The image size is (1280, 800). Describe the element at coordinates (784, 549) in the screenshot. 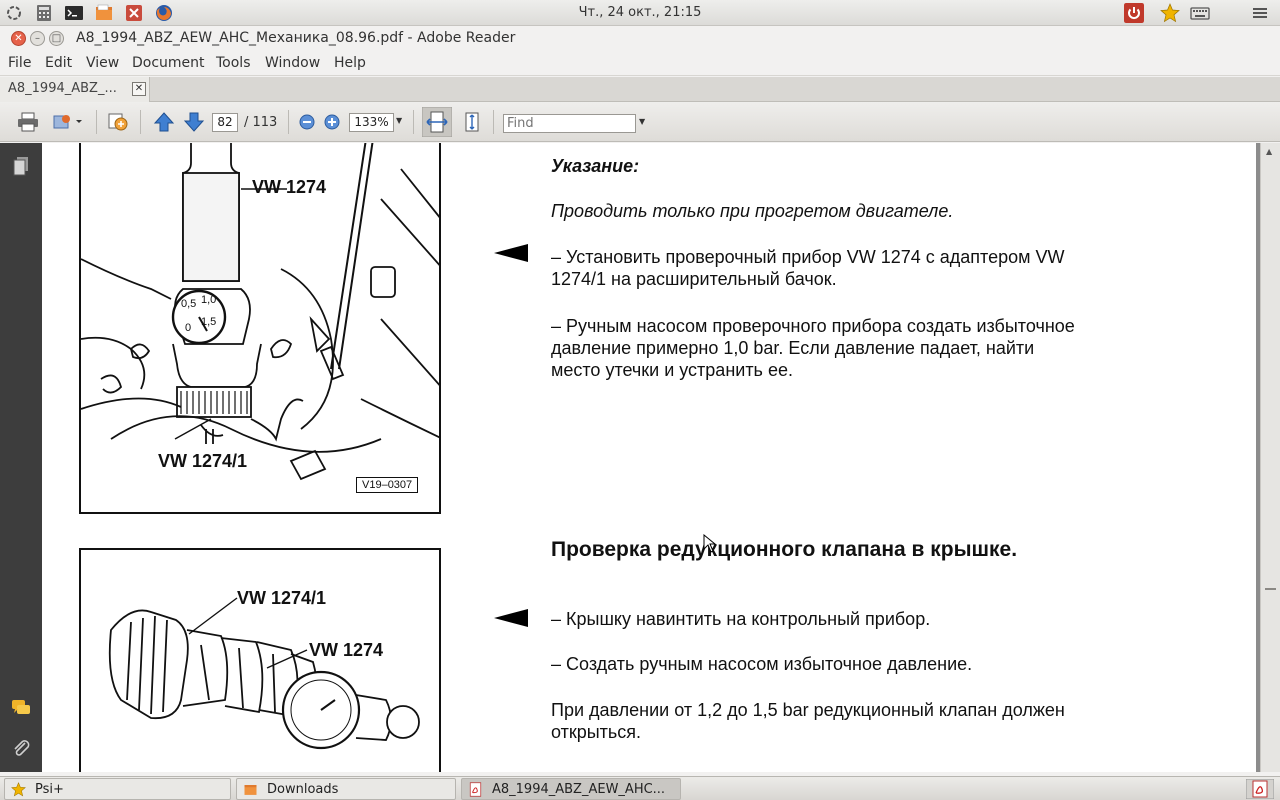

I see `section-heading: Проверка редукционного клапана в крышке.` at that location.